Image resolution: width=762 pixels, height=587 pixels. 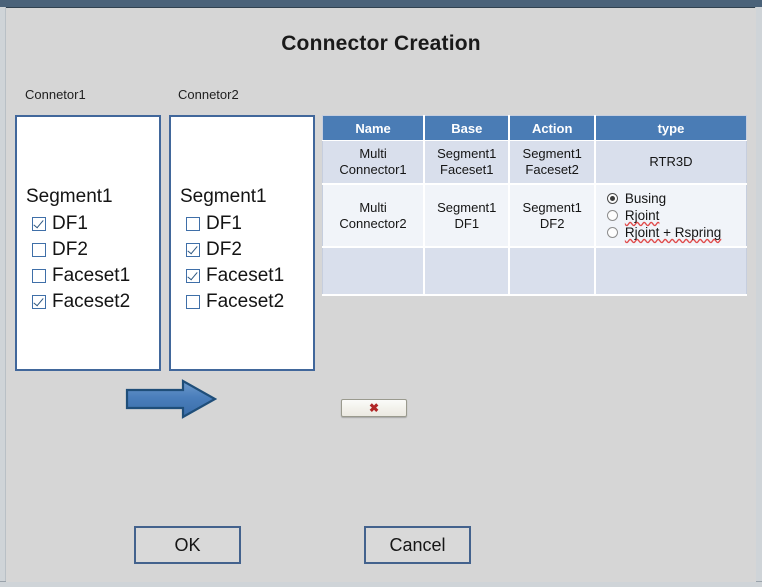 I want to click on connector1-tree-panel: Segment1 DF1 DF2 Faceset1 Faceset2, so click(x=88, y=243).